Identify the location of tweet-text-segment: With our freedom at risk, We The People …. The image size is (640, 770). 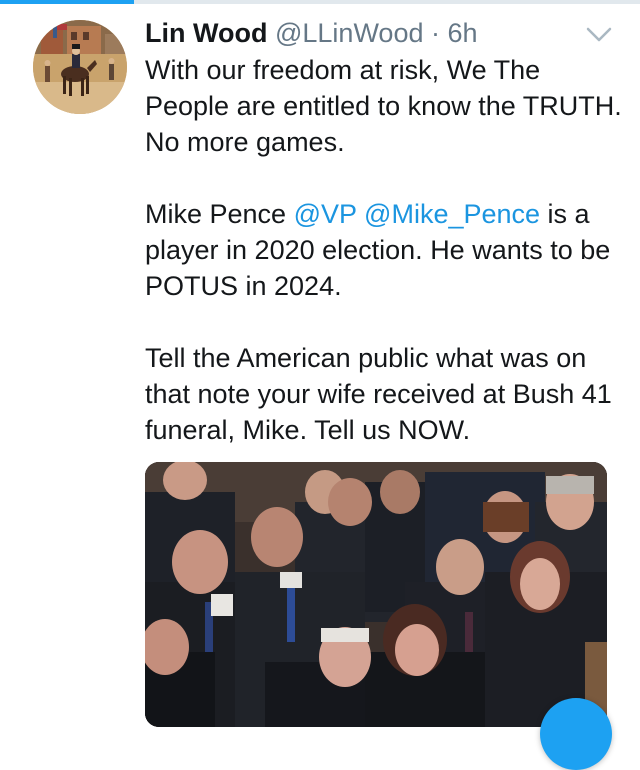
(383, 106).